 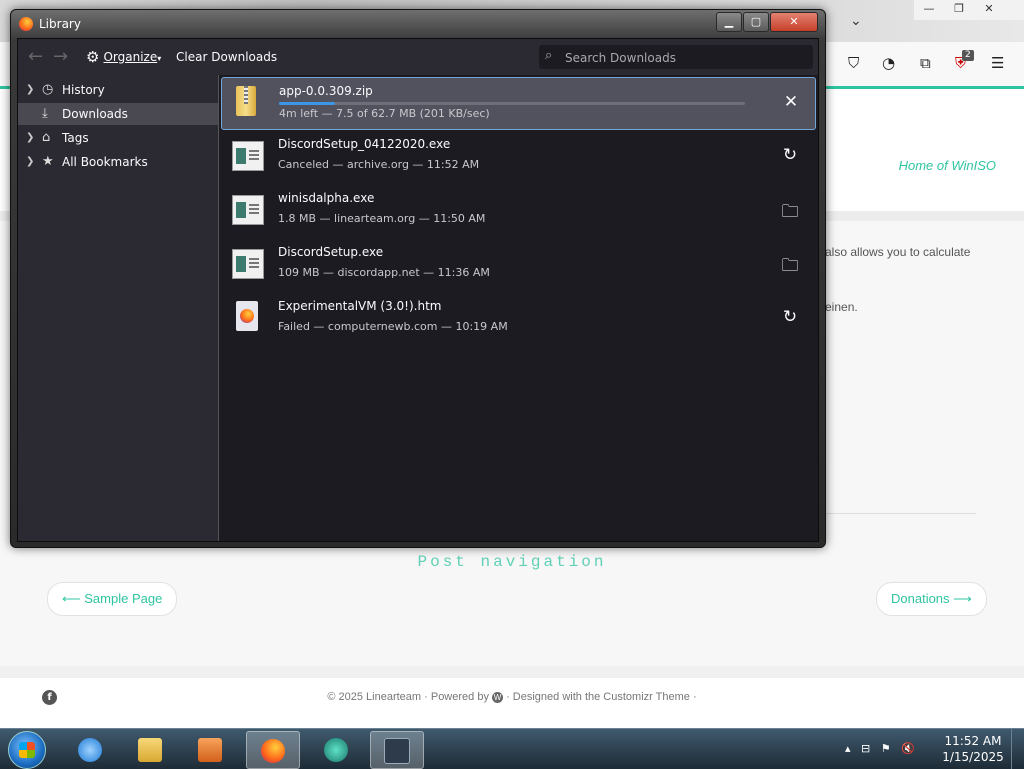 I want to click on minimize-button: ▁, so click(x=729, y=22).